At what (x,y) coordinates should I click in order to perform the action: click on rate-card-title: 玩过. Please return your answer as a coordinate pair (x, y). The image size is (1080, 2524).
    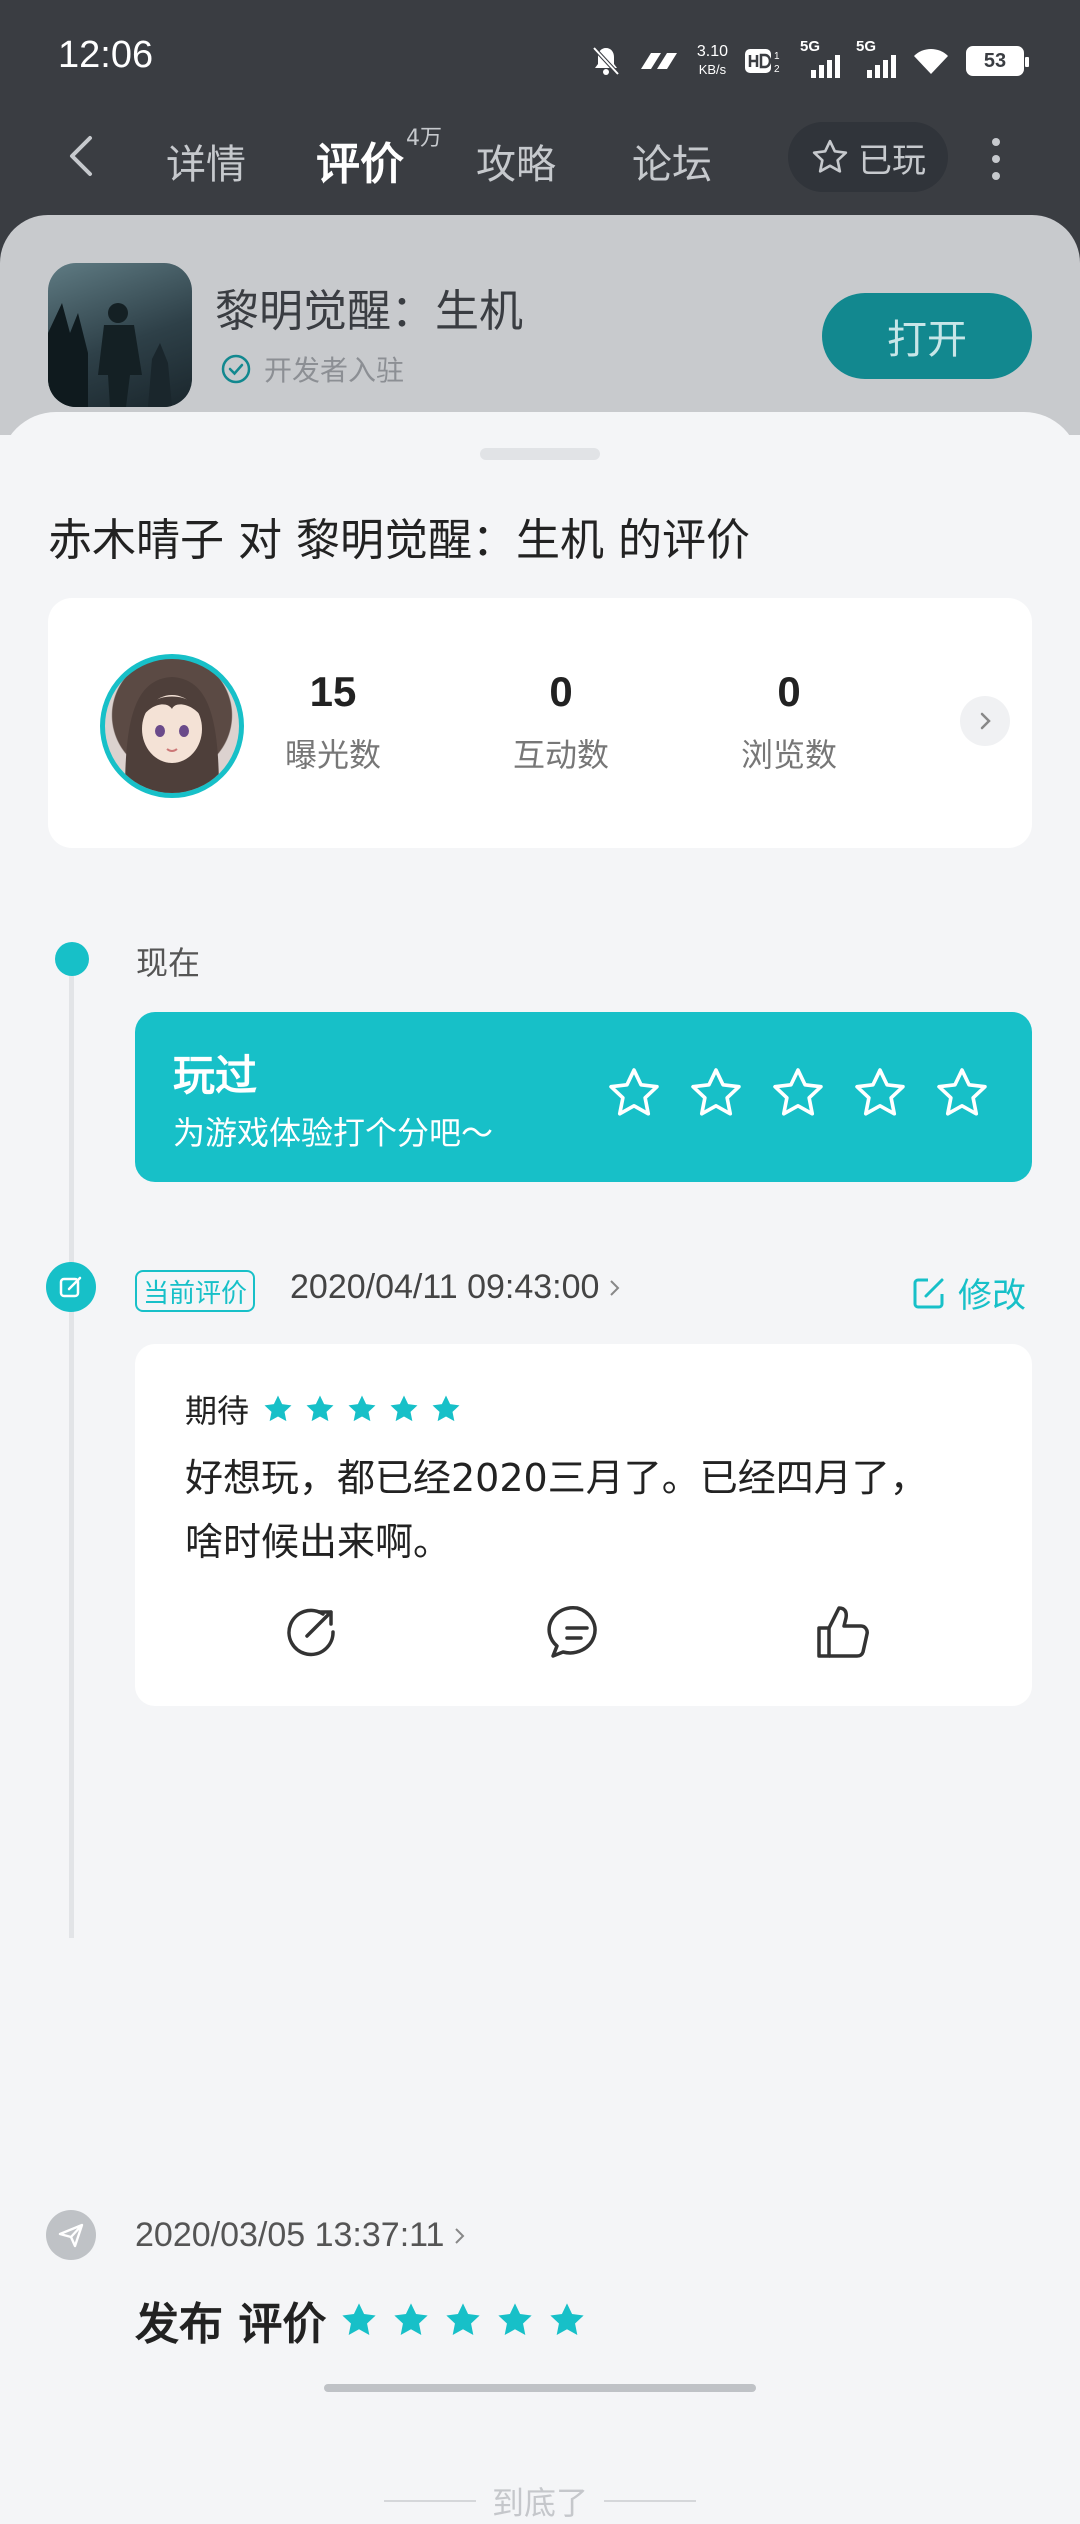
    Looking at the image, I should click on (215, 1075).